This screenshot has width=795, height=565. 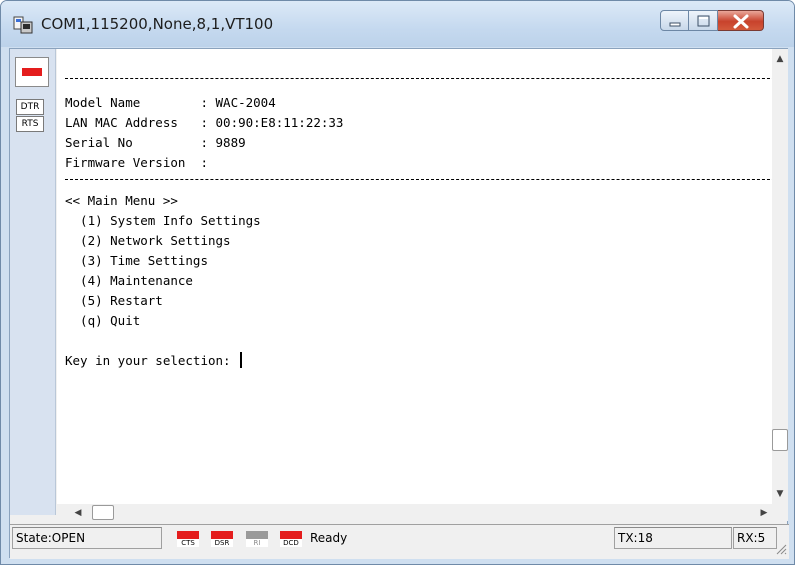 What do you see at coordinates (103, 320) in the screenshot?
I see `menu-item-quit: (q) Quit` at bounding box center [103, 320].